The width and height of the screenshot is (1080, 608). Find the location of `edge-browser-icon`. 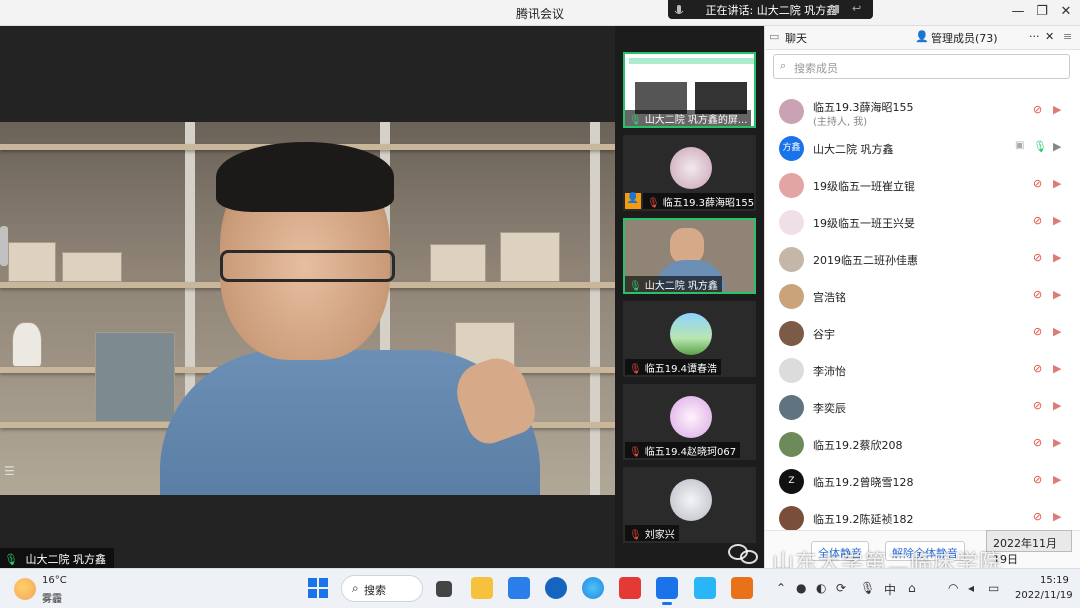

edge-browser-icon is located at coordinates (593, 588).